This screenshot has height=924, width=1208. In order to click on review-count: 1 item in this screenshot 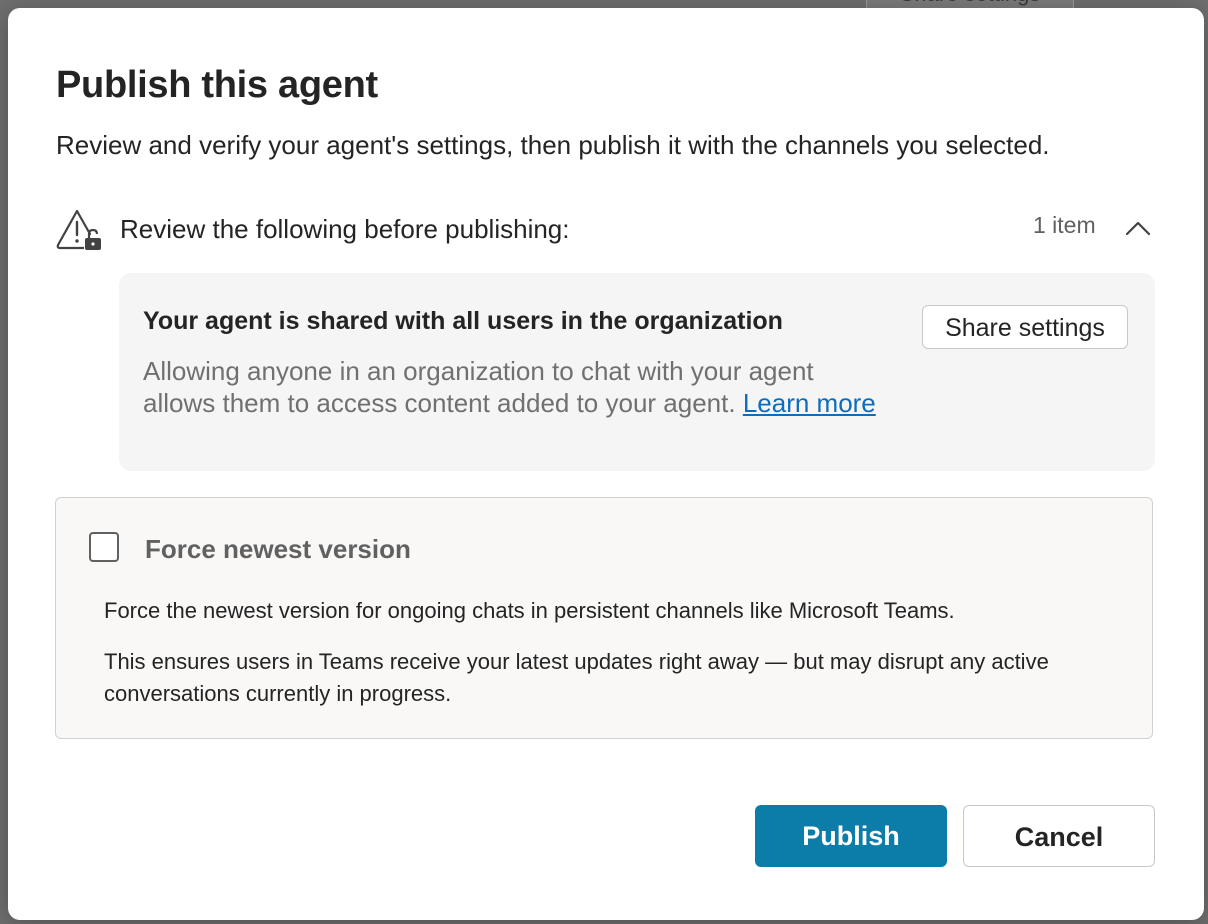, I will do `click(1064, 225)`.